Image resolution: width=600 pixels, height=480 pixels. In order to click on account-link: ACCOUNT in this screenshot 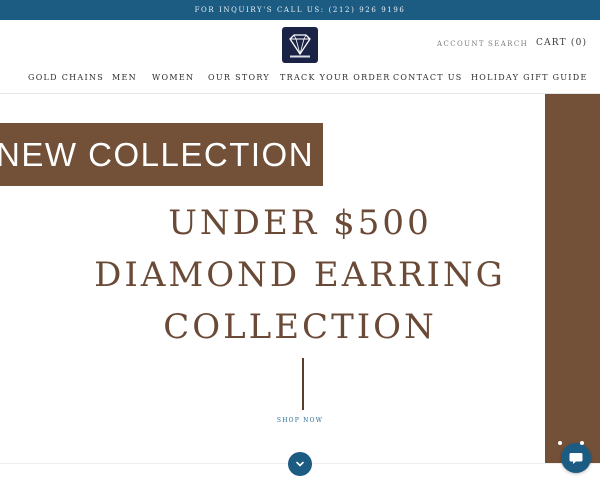, I will do `click(461, 44)`.